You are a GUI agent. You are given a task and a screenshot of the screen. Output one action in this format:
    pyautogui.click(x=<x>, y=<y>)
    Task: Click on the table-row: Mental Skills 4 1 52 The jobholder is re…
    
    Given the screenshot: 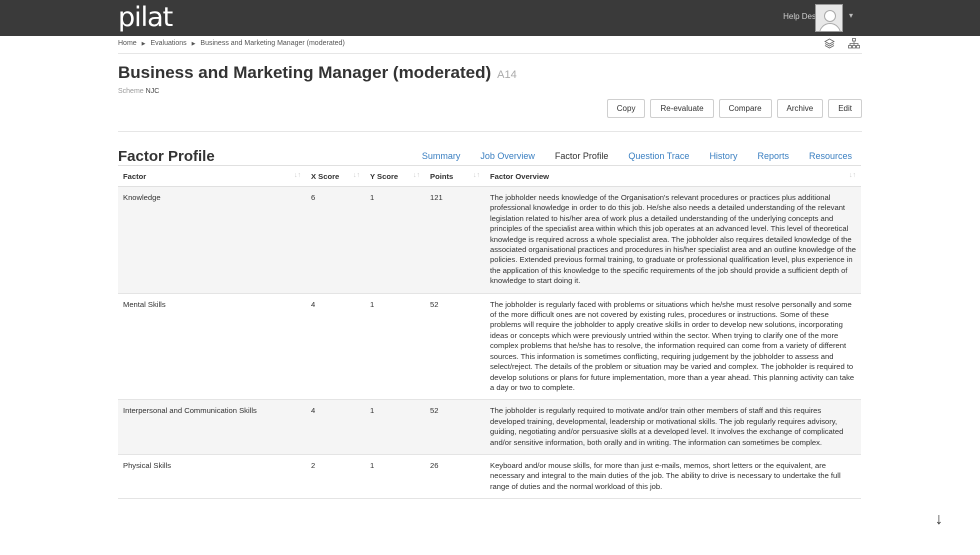 What is the action you would take?
    pyautogui.click(x=489, y=347)
    